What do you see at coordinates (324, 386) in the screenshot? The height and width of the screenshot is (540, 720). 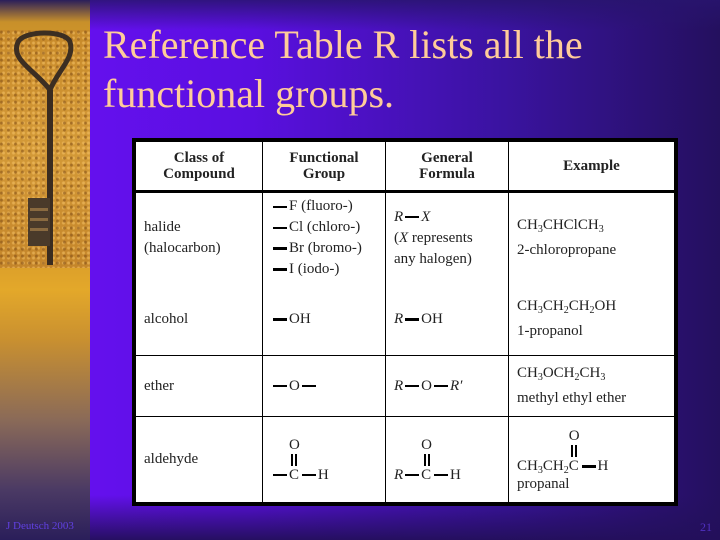 I see `cell-group-ether: O` at bounding box center [324, 386].